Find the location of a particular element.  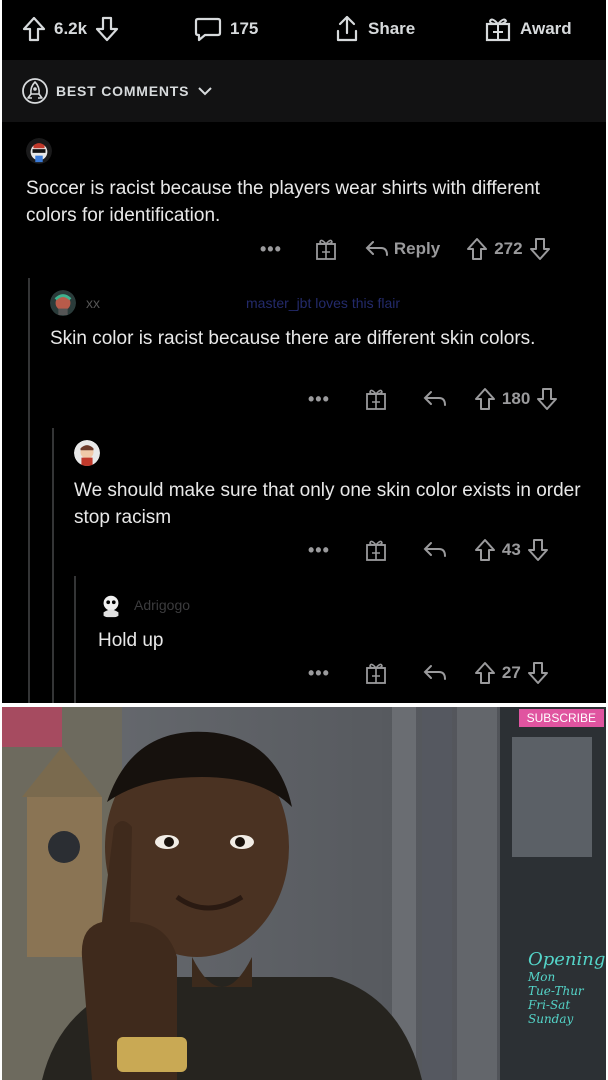

share-icon is located at coordinates (347, 28).